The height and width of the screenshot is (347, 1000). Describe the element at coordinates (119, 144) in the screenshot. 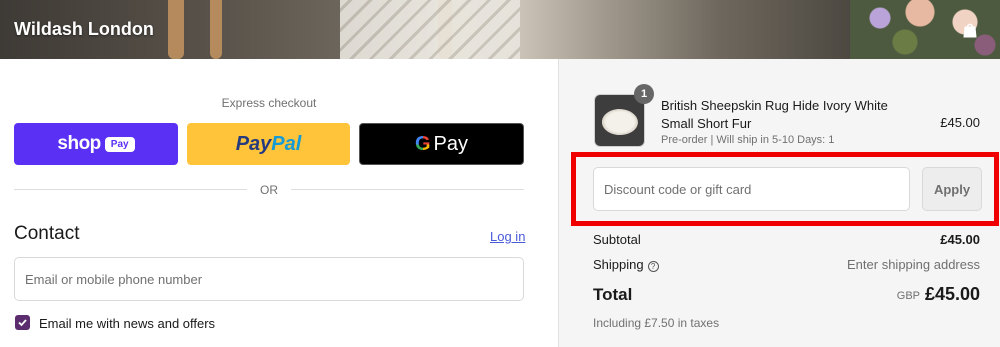

I see `shop-pay-pill: Pay` at that location.